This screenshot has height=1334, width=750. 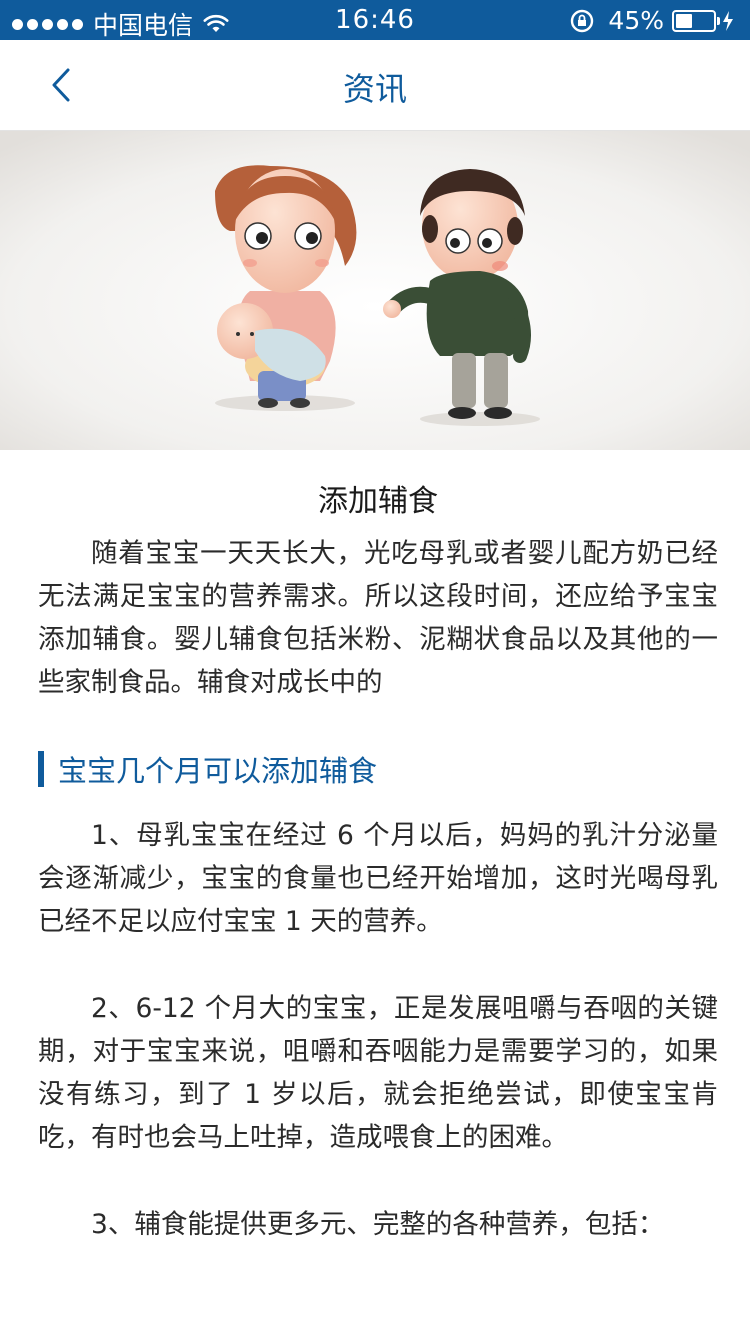 What do you see at coordinates (582, 20) in the screenshot?
I see `orientation-lock-icon` at bounding box center [582, 20].